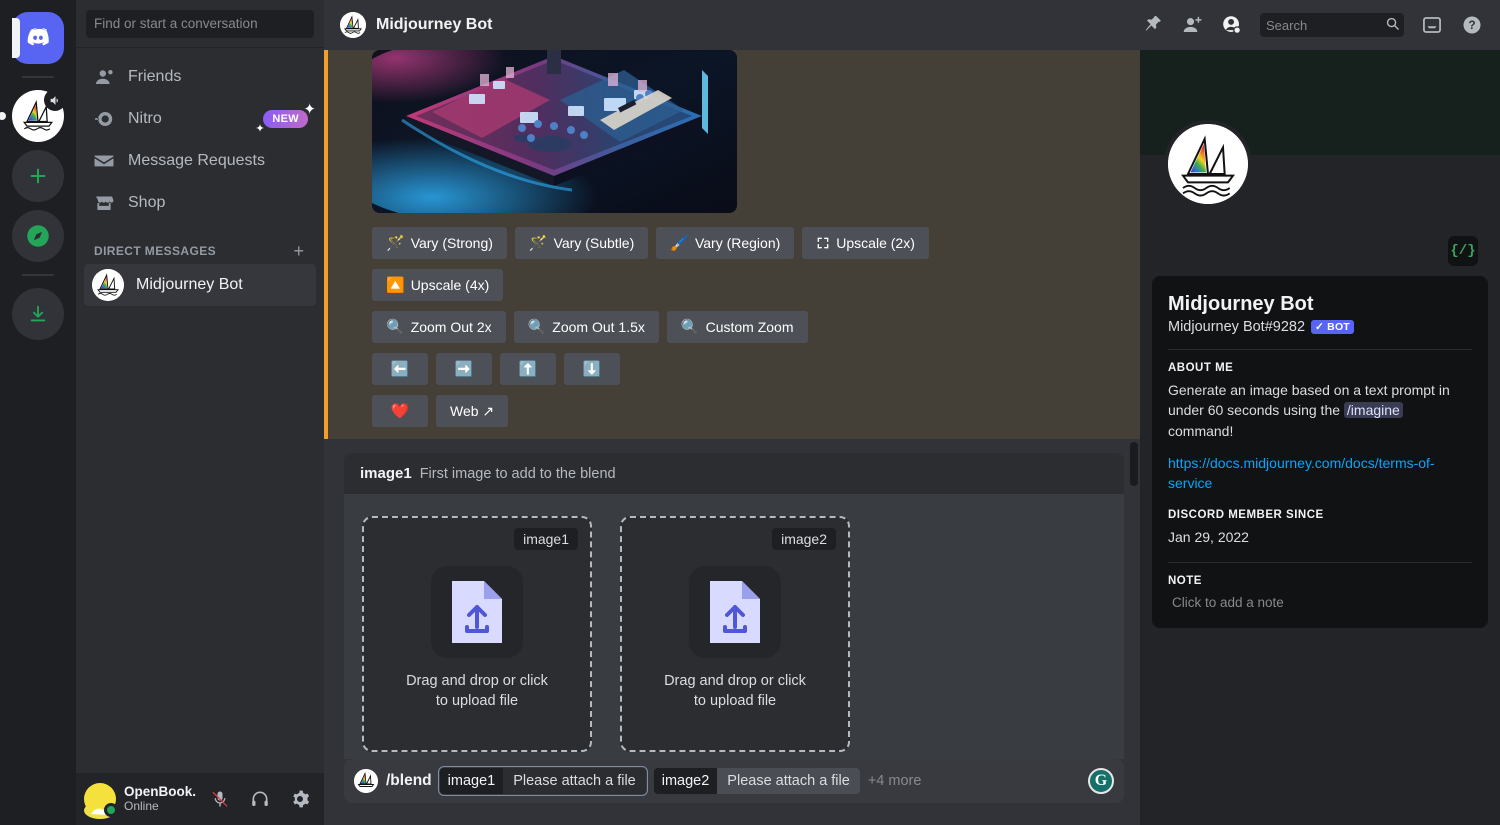 This screenshot has height=825, width=1500. I want to click on server-rail-item-midjourney, so click(33, 115).